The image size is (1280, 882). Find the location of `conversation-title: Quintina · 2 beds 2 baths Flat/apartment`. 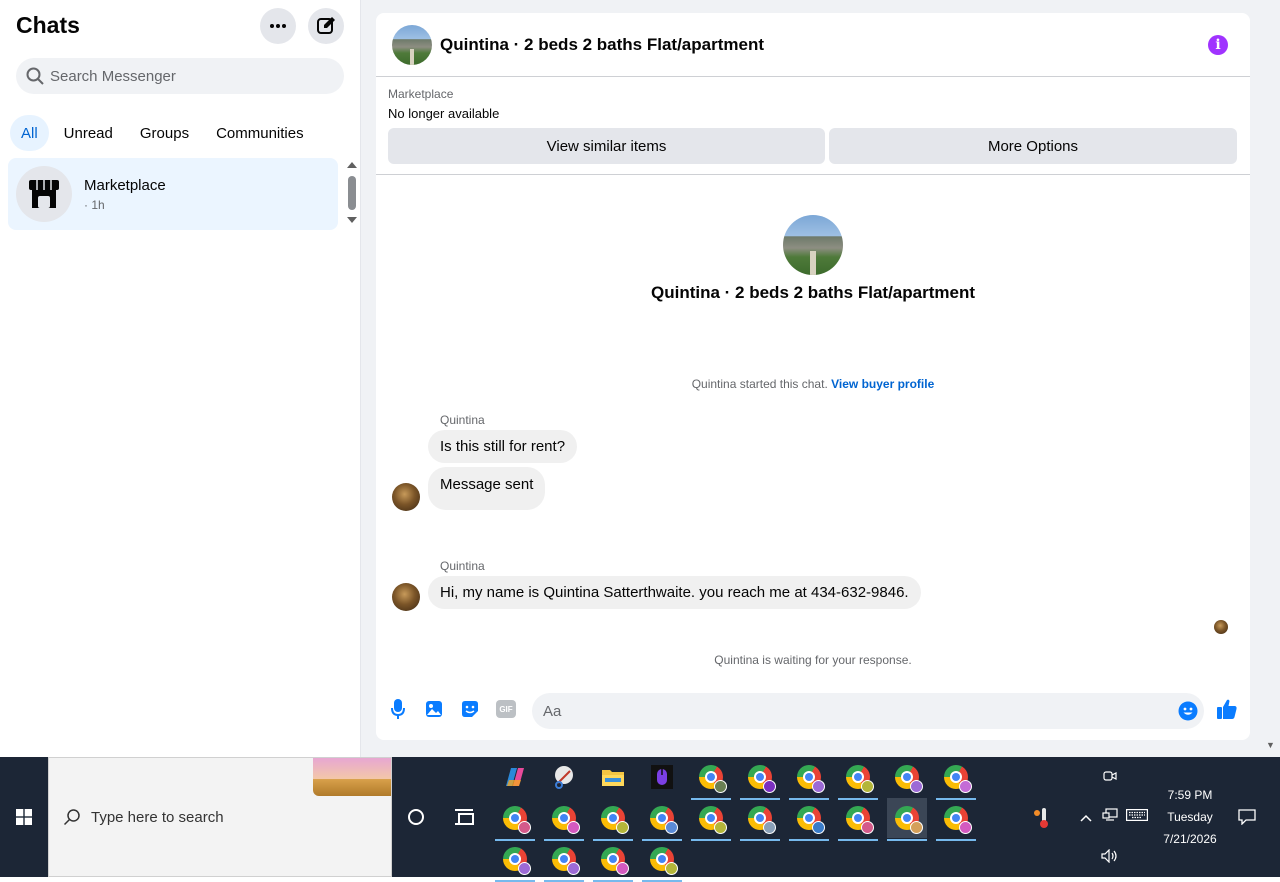

conversation-title: Quintina · 2 beds 2 baths Flat/apartment is located at coordinates (602, 45).